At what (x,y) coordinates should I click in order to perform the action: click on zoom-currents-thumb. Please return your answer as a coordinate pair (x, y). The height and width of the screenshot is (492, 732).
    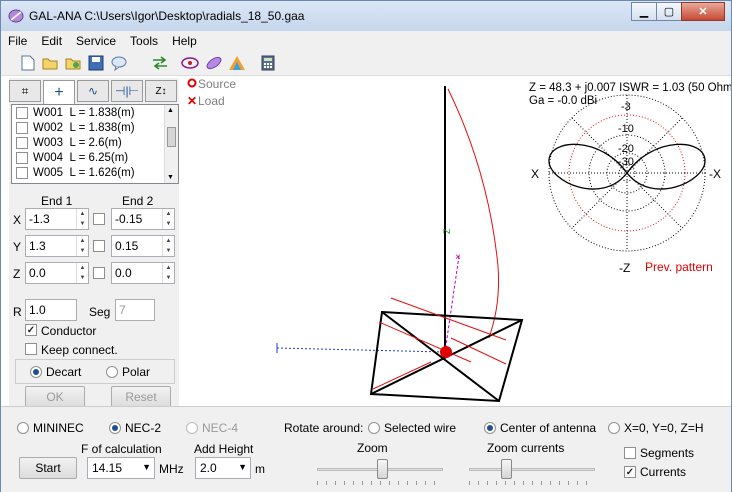
    Looking at the image, I should click on (506, 469).